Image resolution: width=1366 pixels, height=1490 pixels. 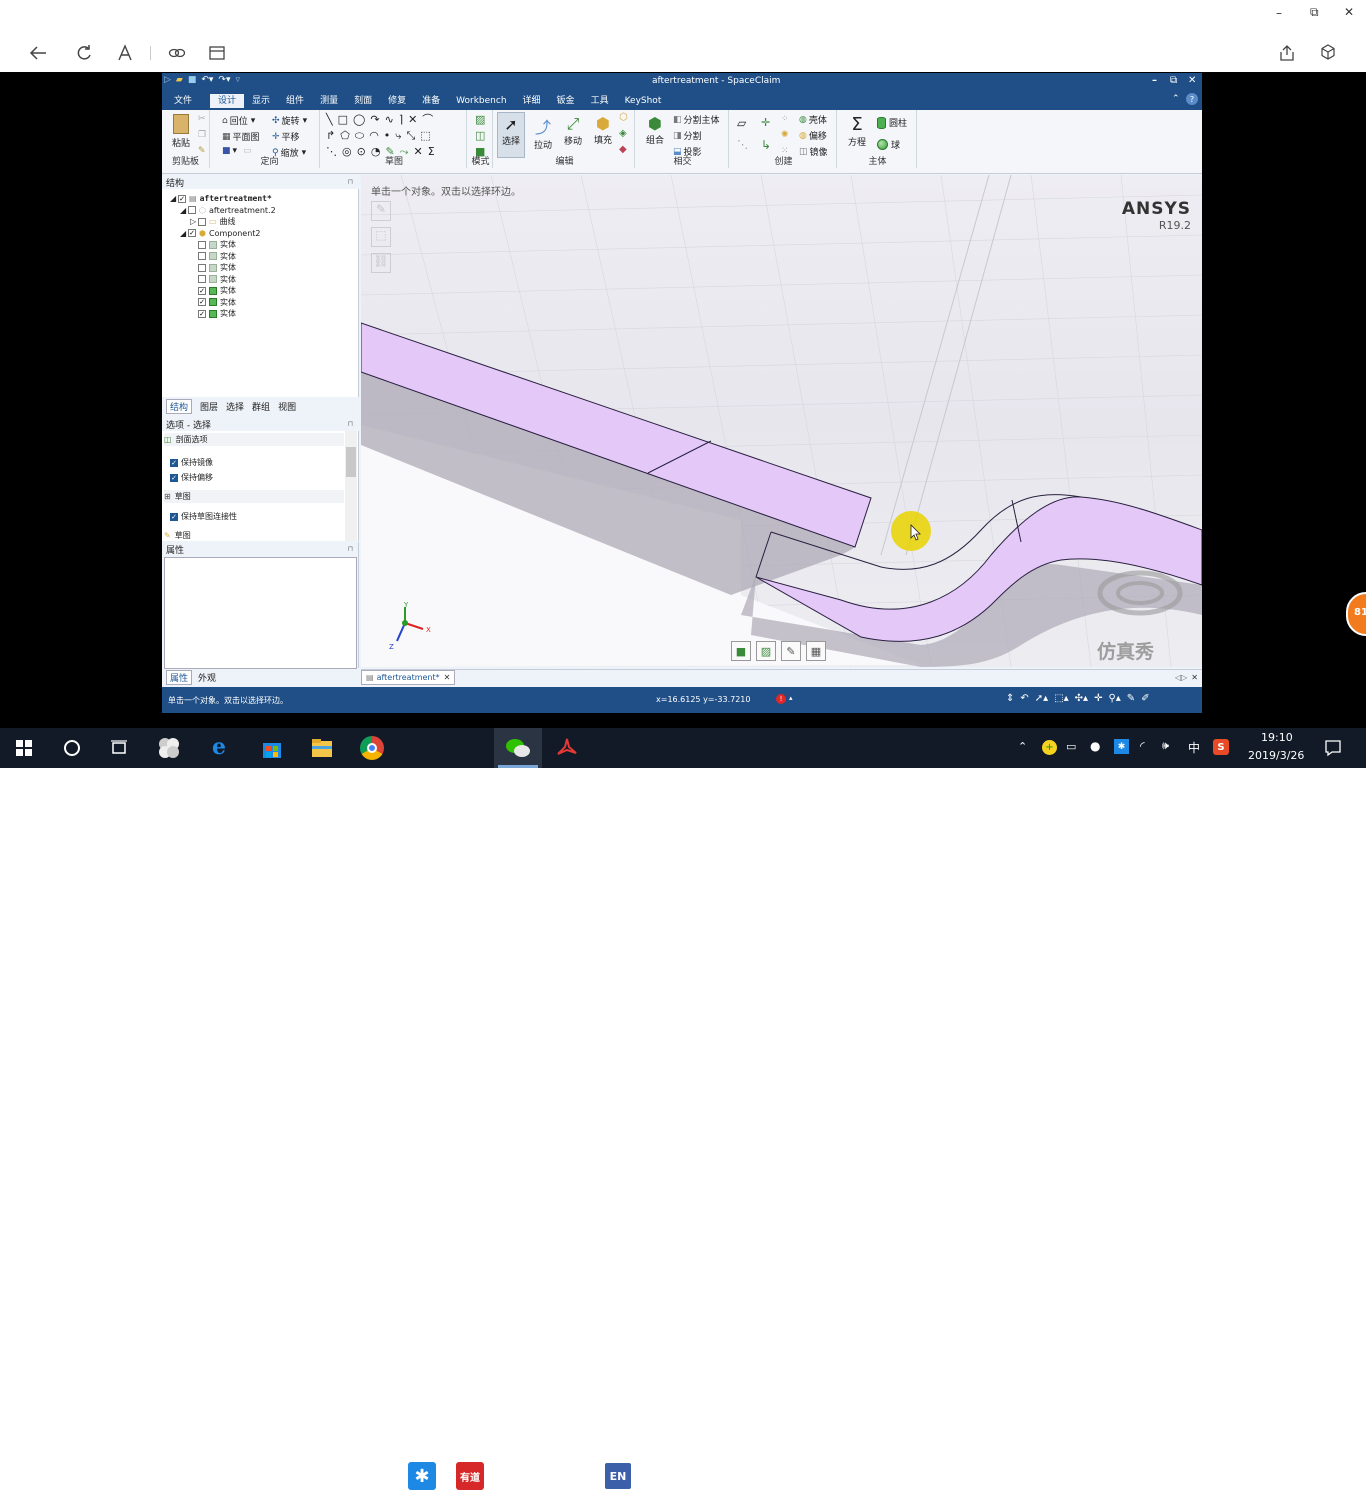 What do you see at coordinates (179, 80) in the screenshot?
I see `open-icon: ▰` at bounding box center [179, 80].